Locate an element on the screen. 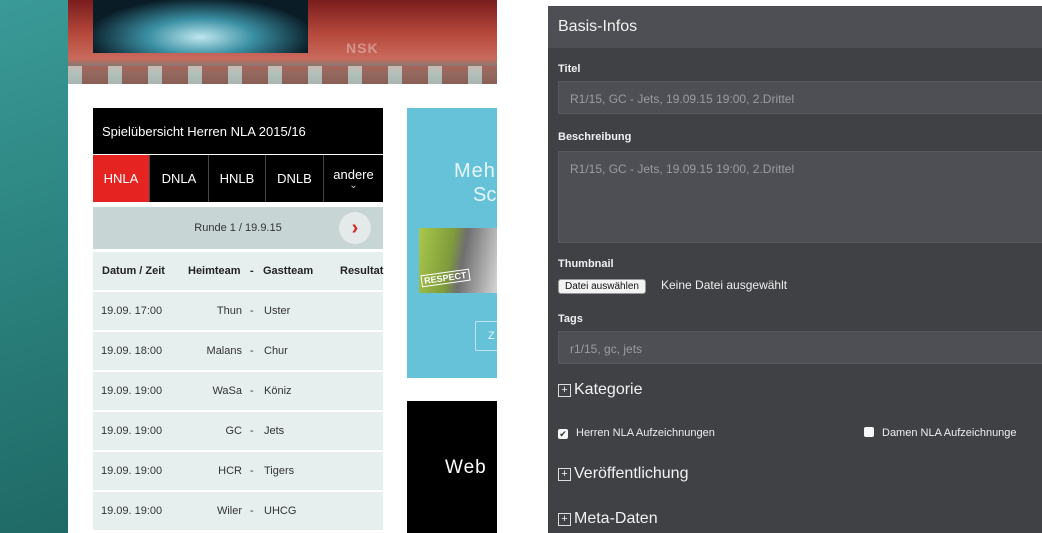  checkbox-label: Herren NLA Aufzeichnungen is located at coordinates (645, 433).